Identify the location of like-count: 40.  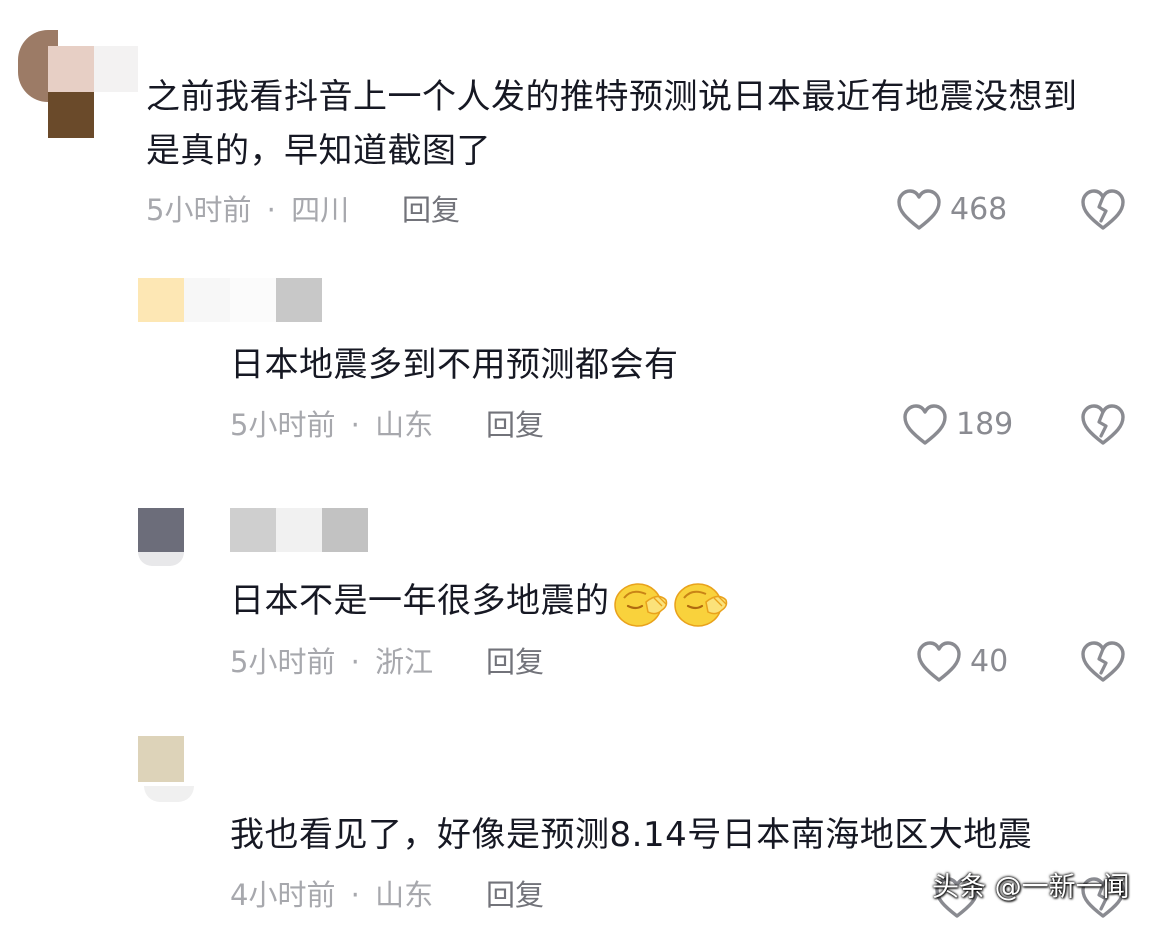
(989, 661).